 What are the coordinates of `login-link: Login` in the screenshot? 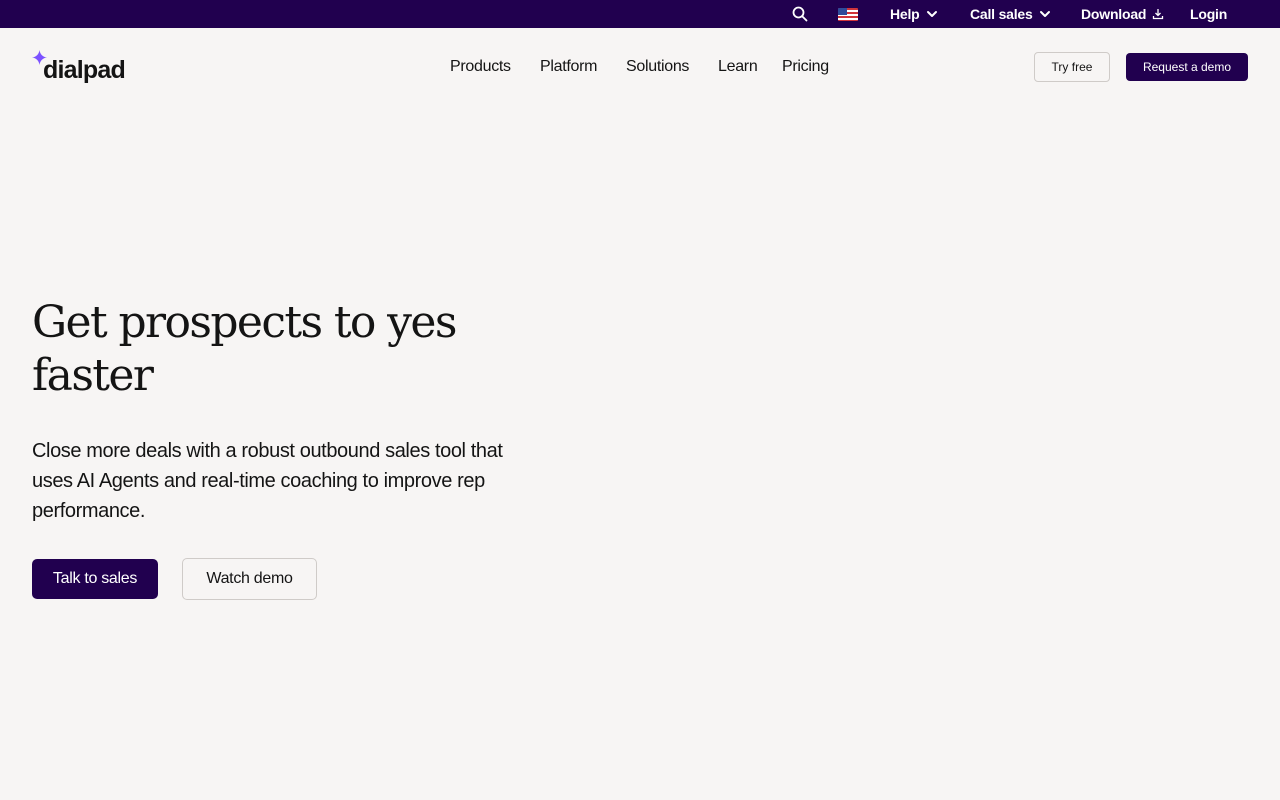 It's located at (1208, 14).